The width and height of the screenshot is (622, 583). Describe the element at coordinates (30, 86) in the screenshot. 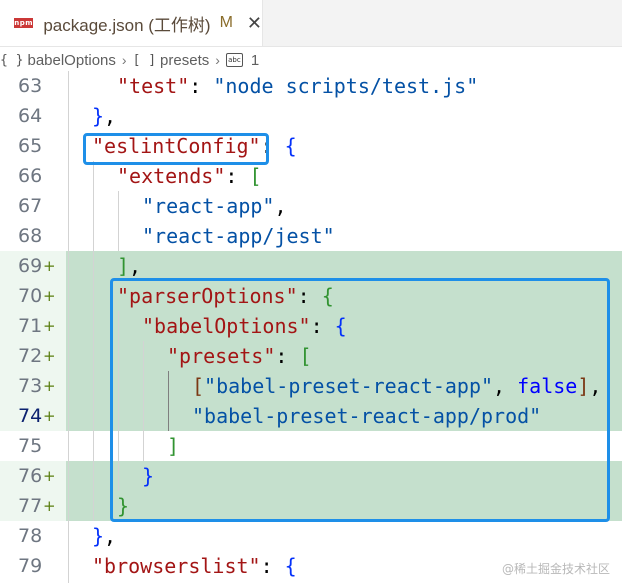

I see `line-number: 63` at that location.